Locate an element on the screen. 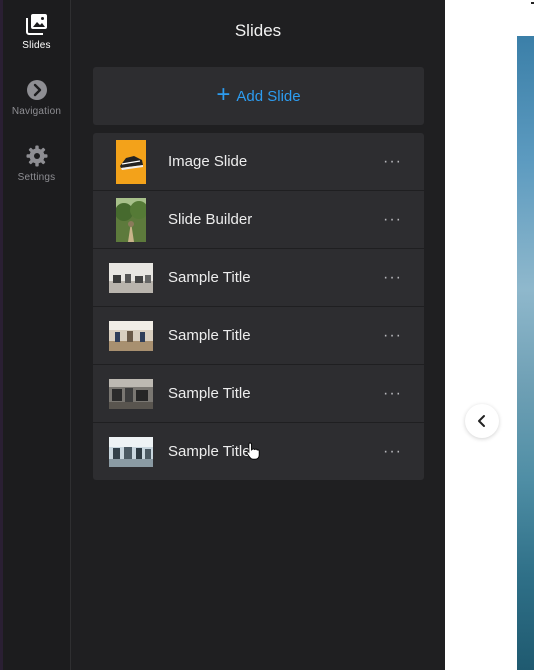  panel-title: Slides is located at coordinates (258, 30).